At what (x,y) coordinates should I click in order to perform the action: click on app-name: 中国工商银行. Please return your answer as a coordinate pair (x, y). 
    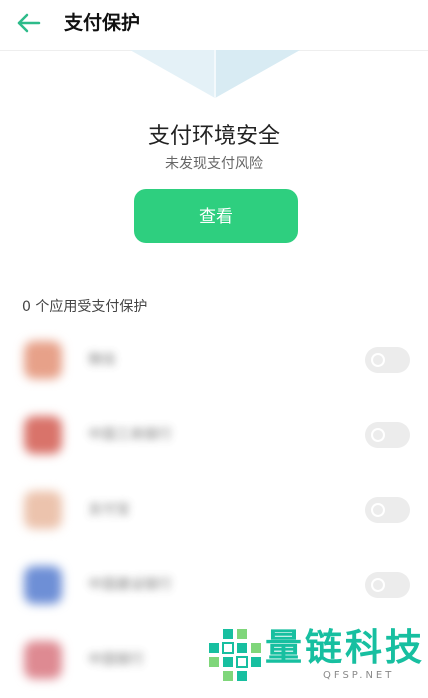
    Looking at the image, I should click on (130, 435).